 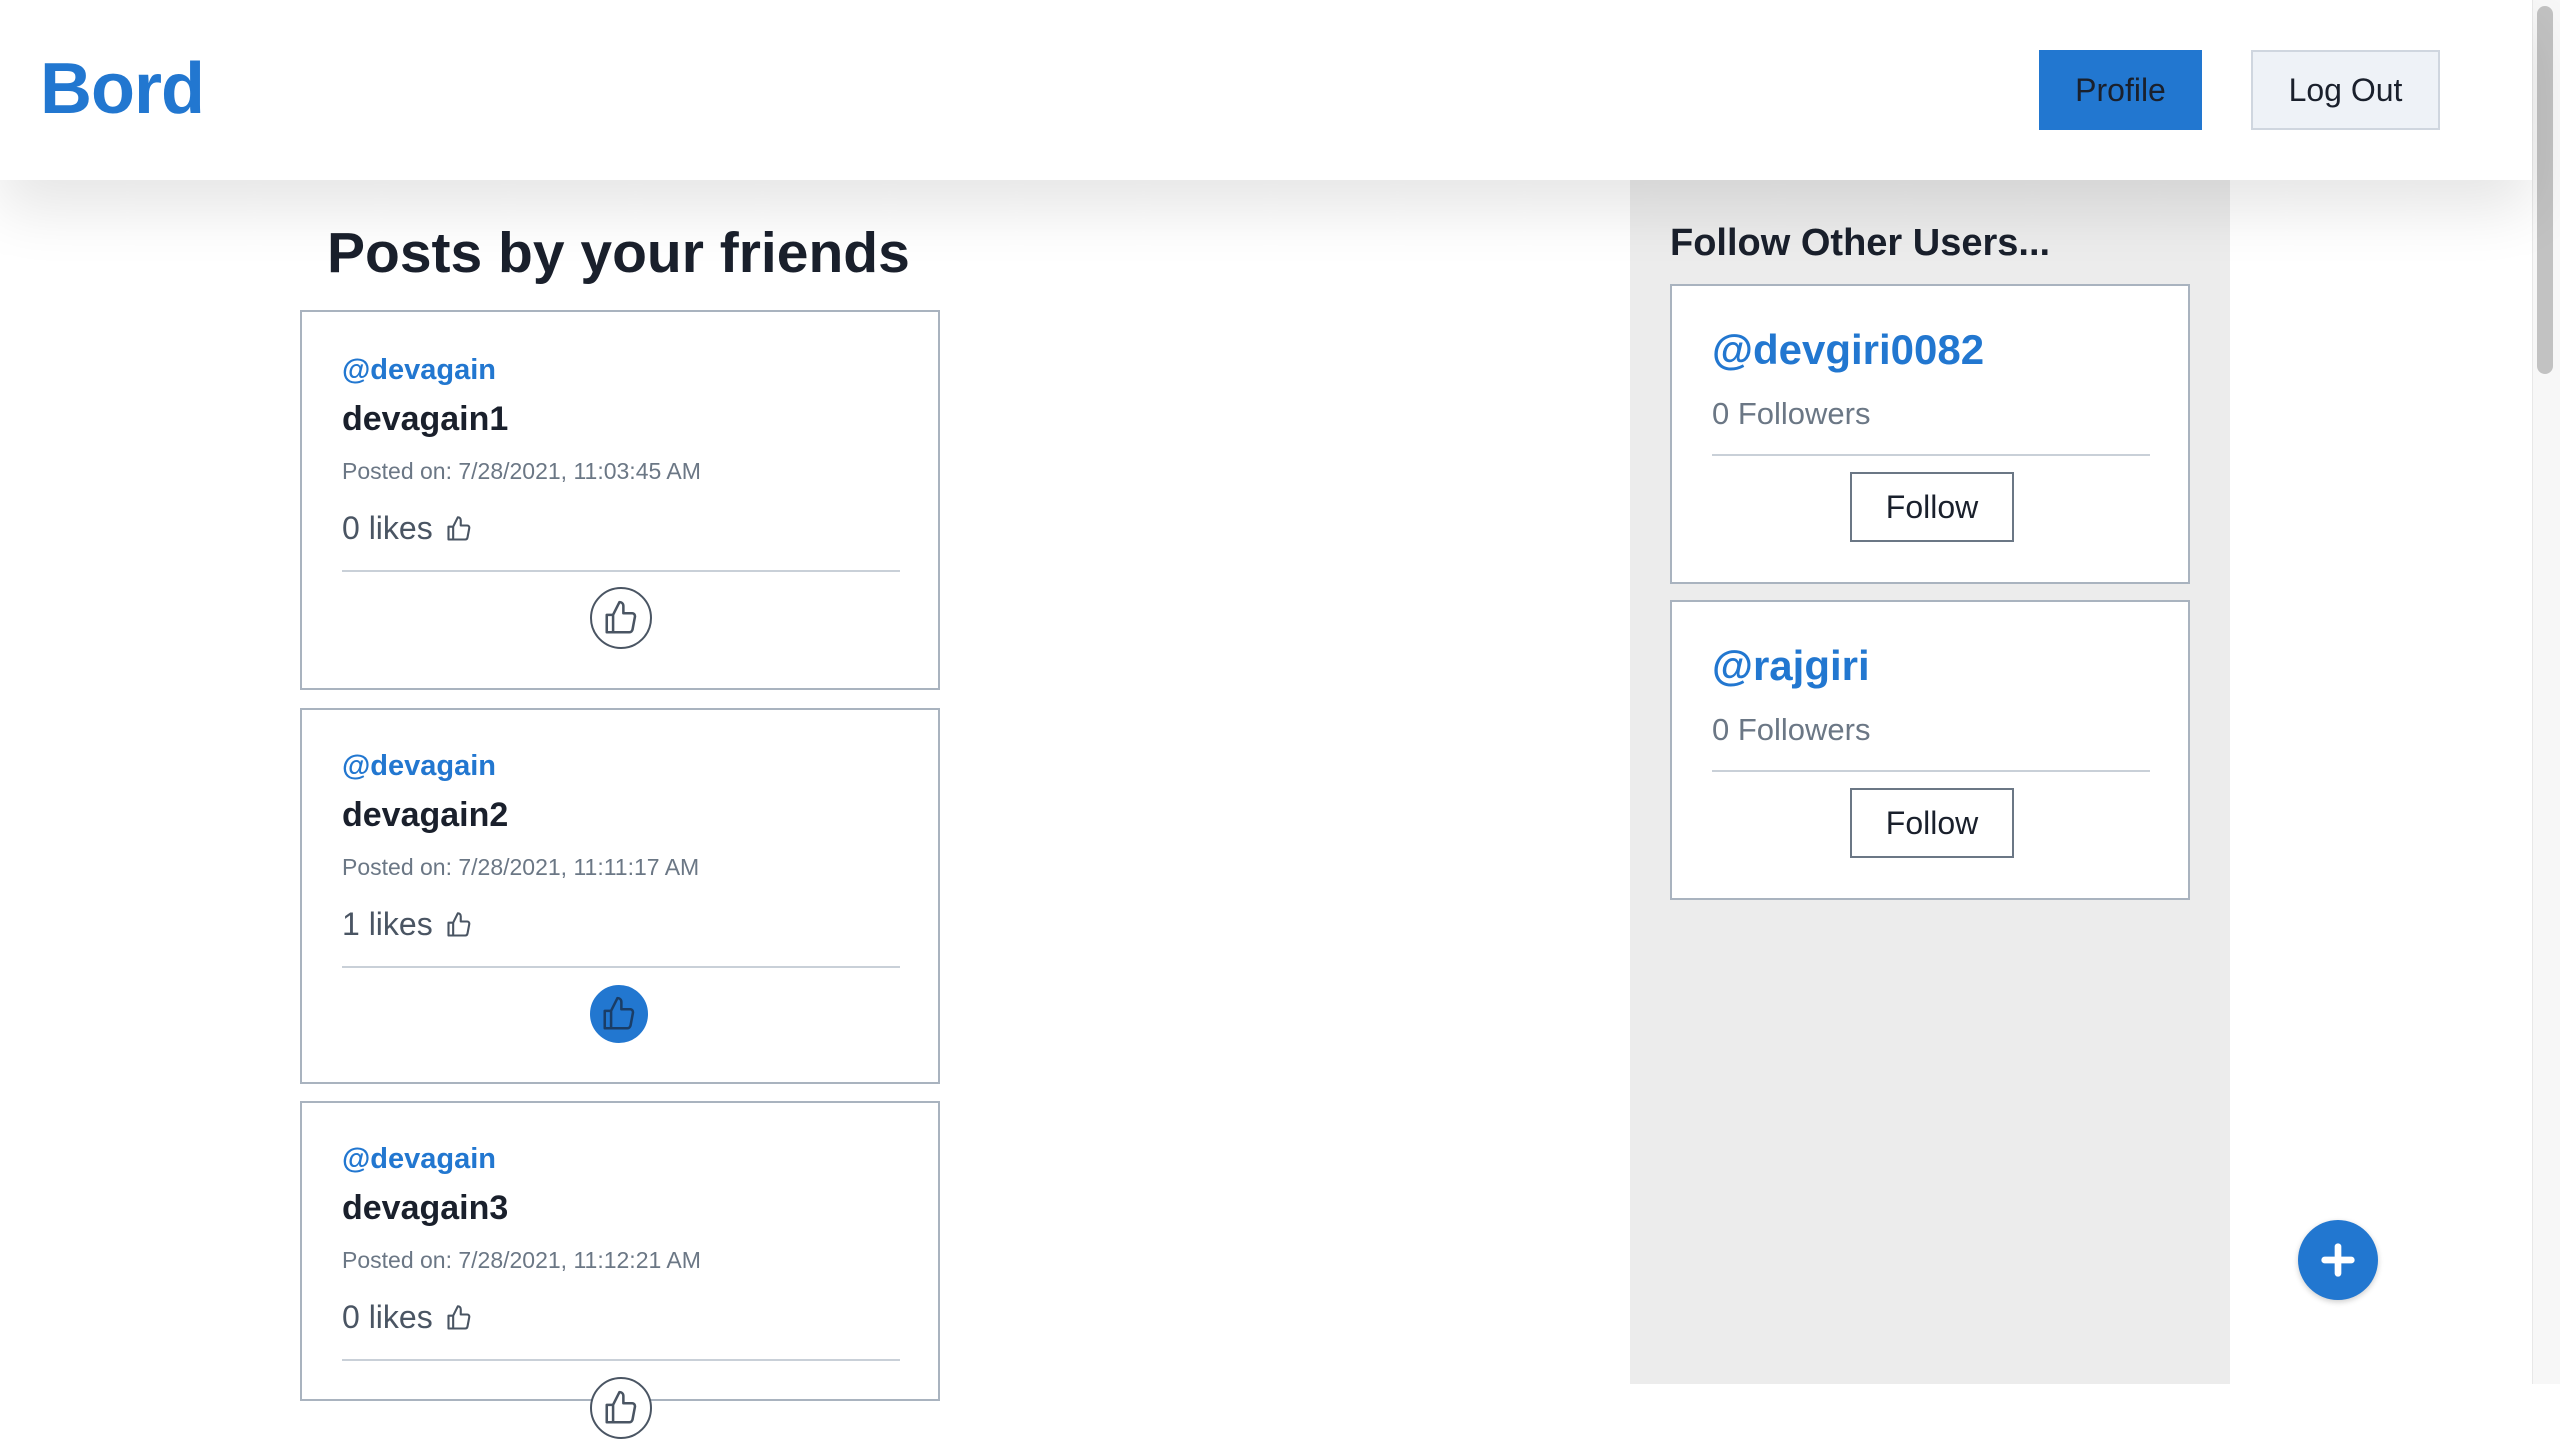 I want to click on page-title: Posts by your friends, so click(x=618, y=253).